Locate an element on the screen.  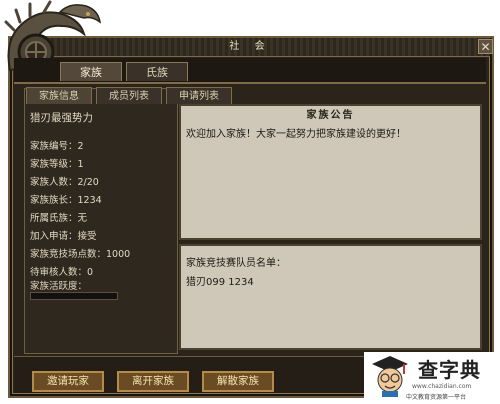
watermark-title: 查字典 is located at coordinates (449, 370).